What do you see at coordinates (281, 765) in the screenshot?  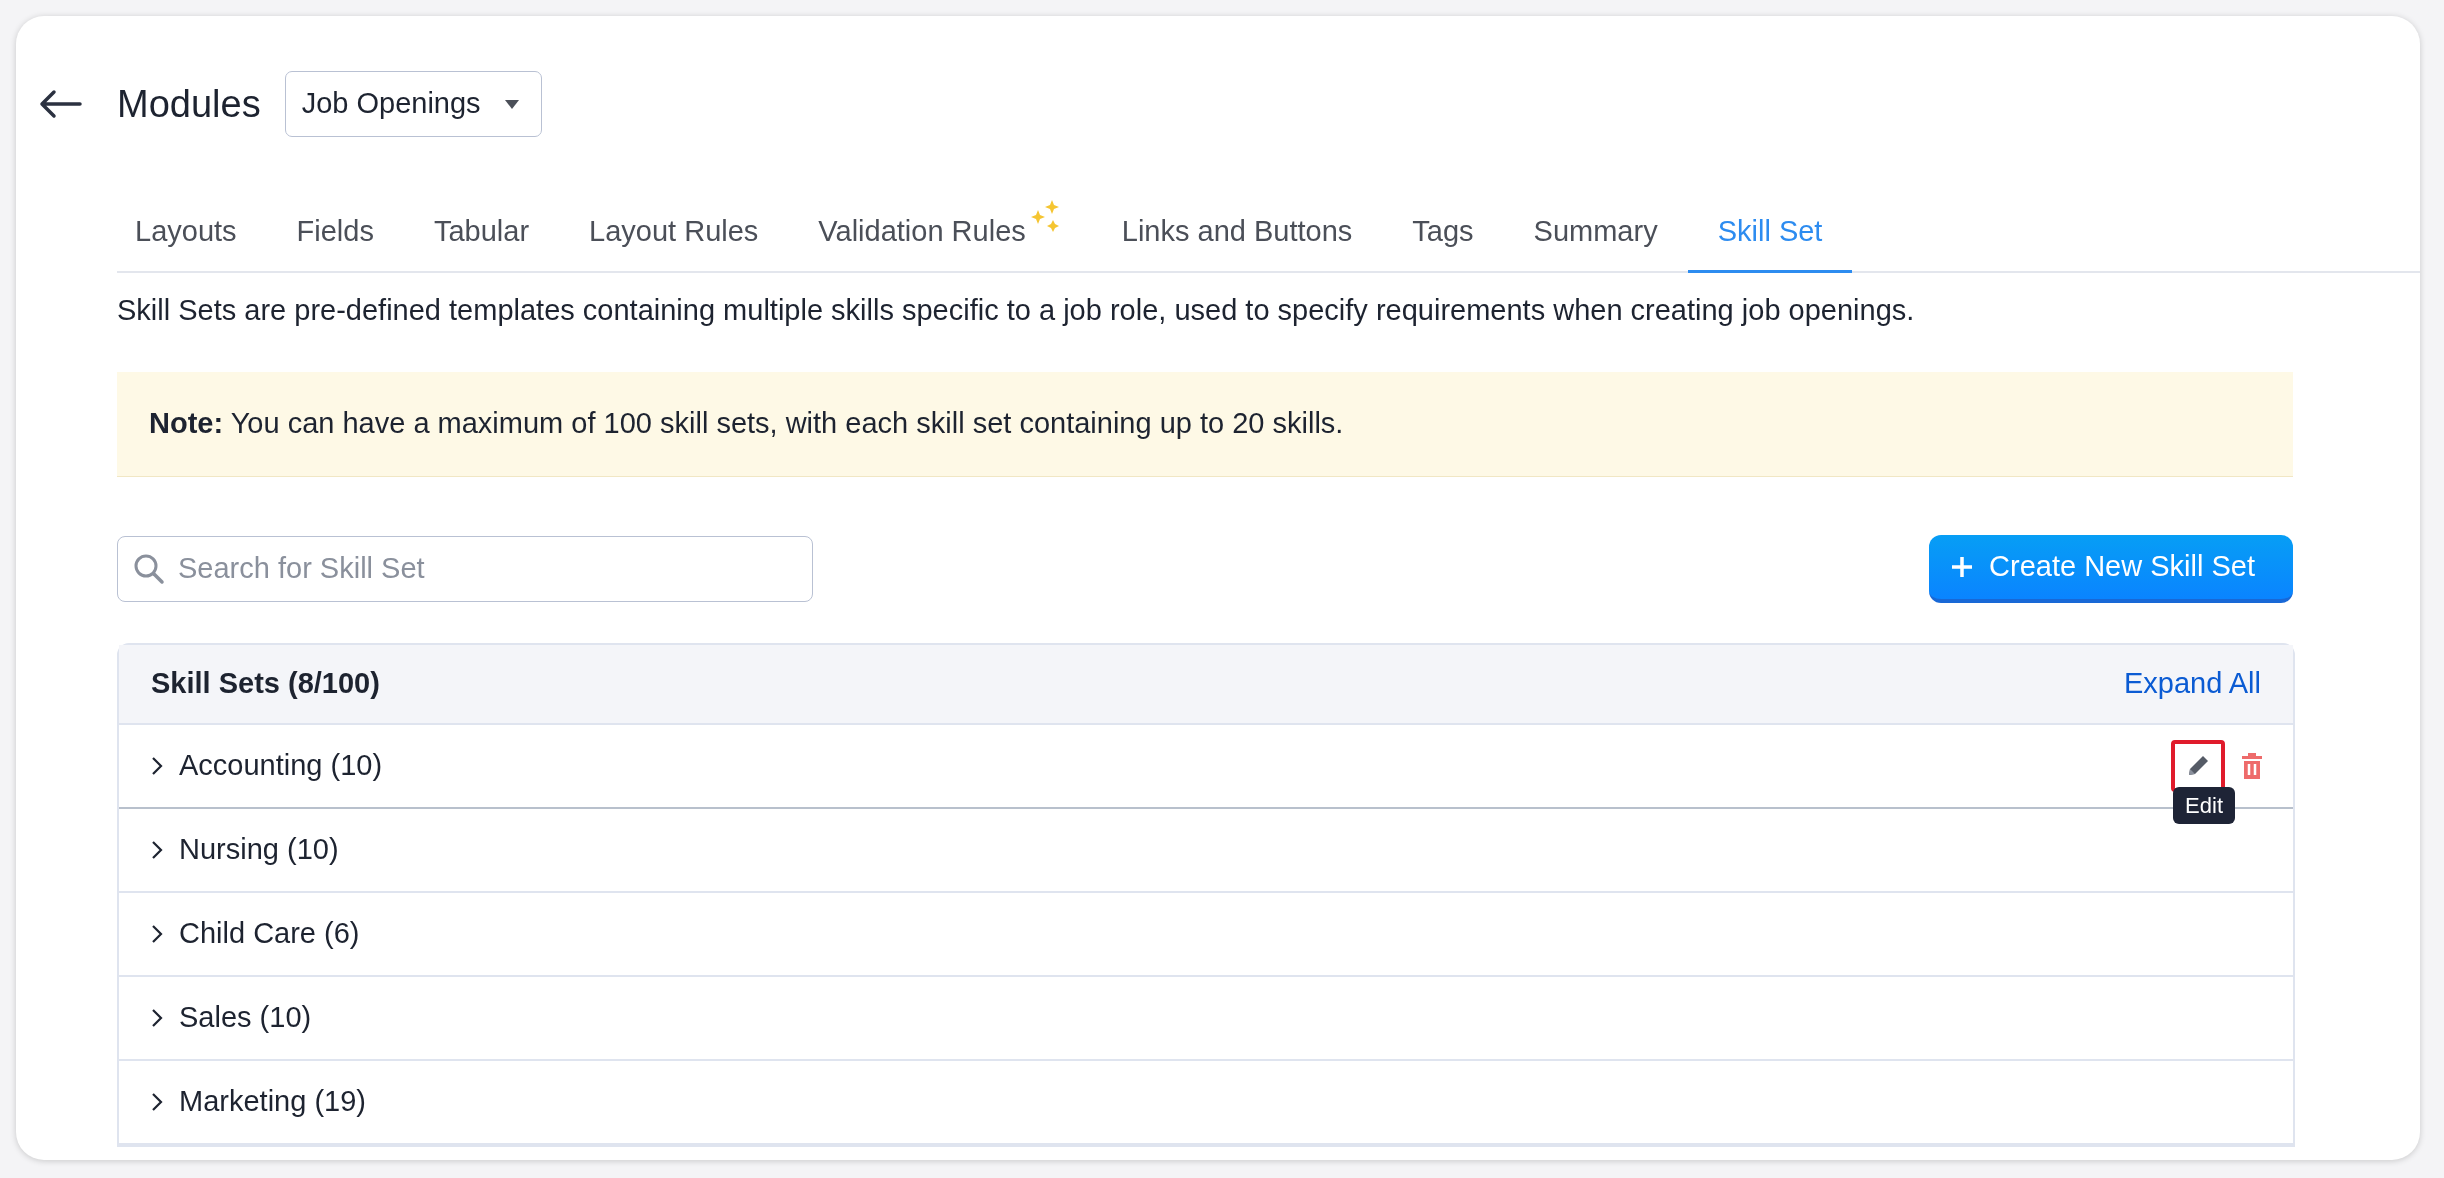 I see `skill-set-name: Accounting (10)` at bounding box center [281, 765].